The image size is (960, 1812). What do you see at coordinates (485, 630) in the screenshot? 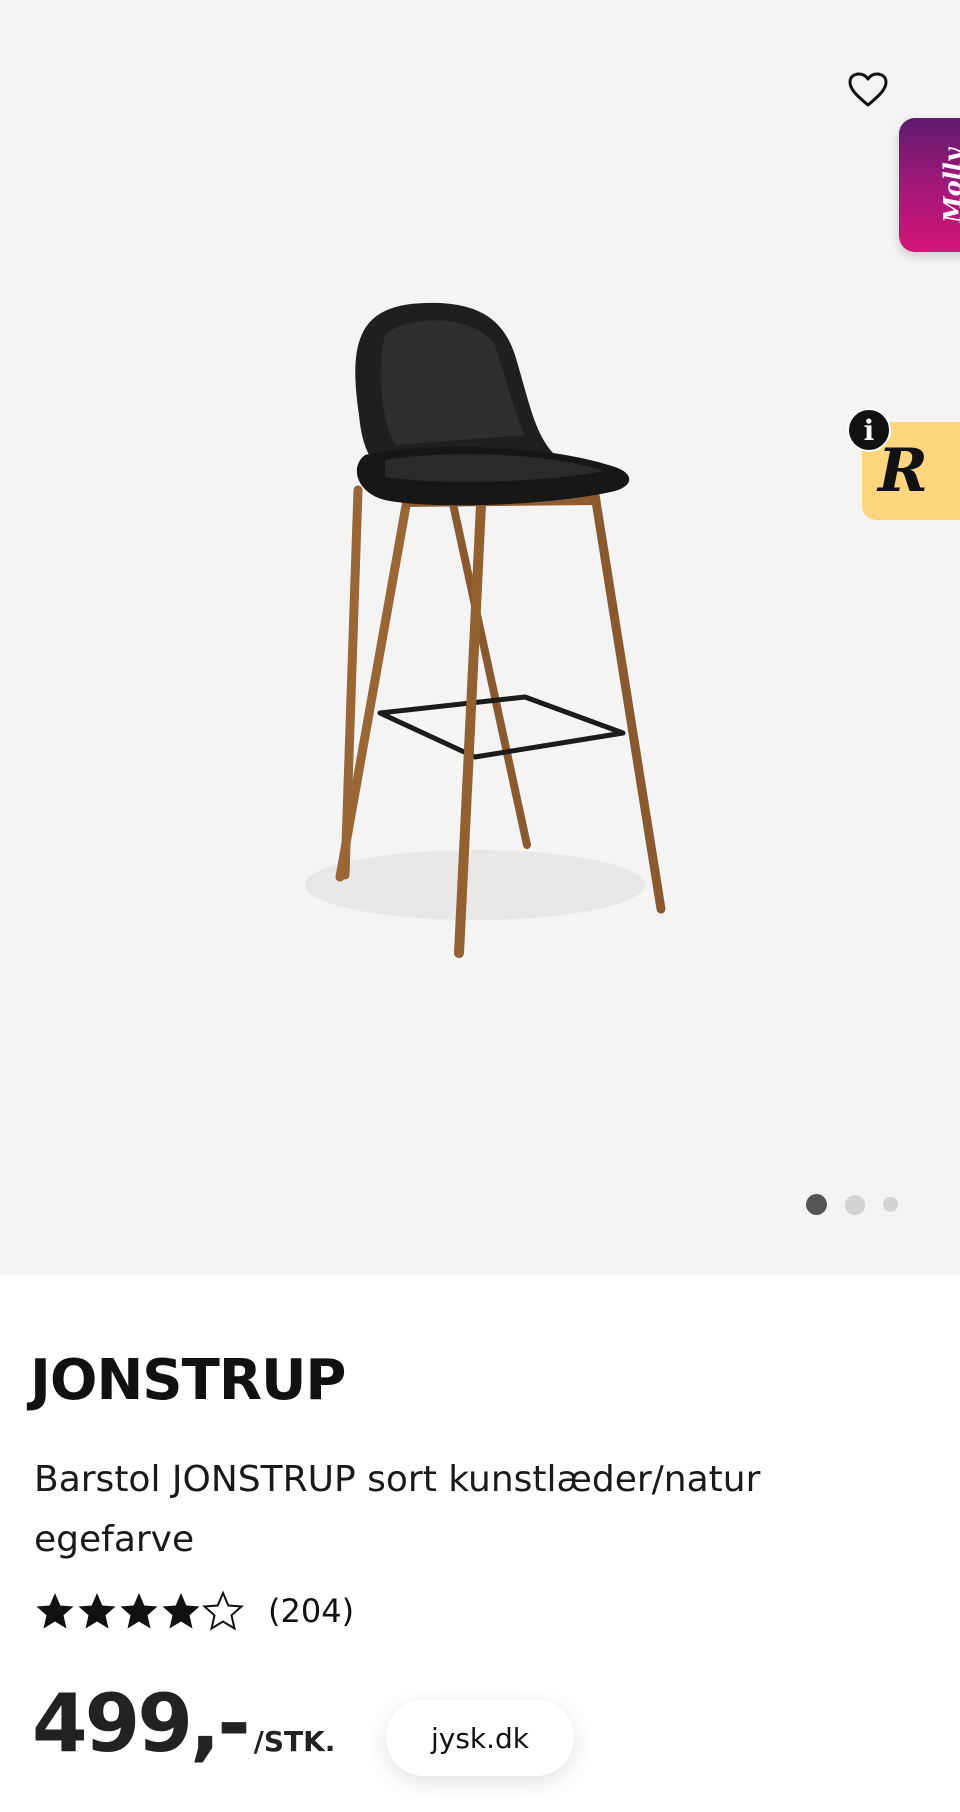
I see `product-image` at bounding box center [485, 630].